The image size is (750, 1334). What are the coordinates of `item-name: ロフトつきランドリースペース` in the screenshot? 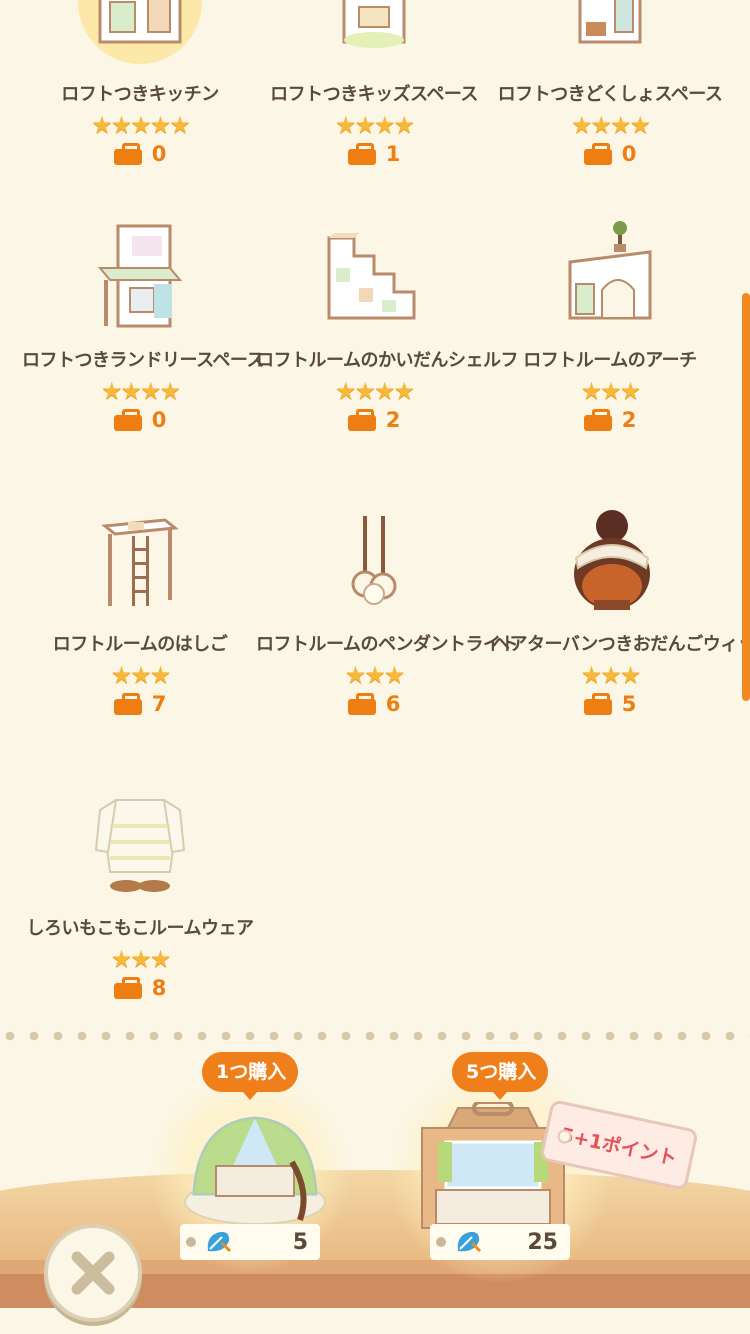 It's located at (143, 360).